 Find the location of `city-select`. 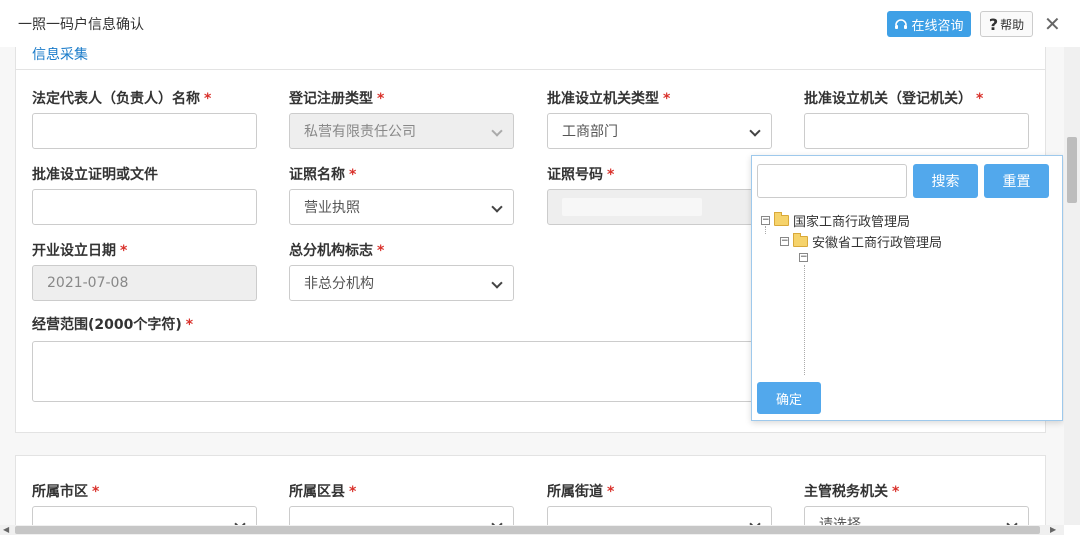

city-select is located at coordinates (144, 515).